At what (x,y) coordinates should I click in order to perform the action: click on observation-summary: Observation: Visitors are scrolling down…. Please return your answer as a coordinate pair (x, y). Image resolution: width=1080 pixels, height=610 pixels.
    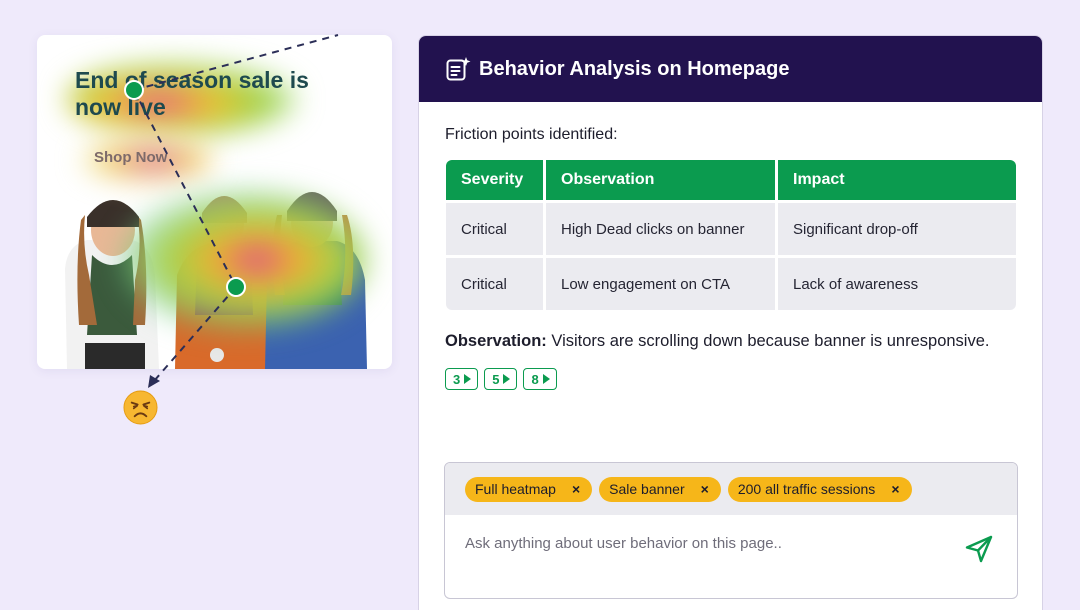
    Looking at the image, I should click on (735, 341).